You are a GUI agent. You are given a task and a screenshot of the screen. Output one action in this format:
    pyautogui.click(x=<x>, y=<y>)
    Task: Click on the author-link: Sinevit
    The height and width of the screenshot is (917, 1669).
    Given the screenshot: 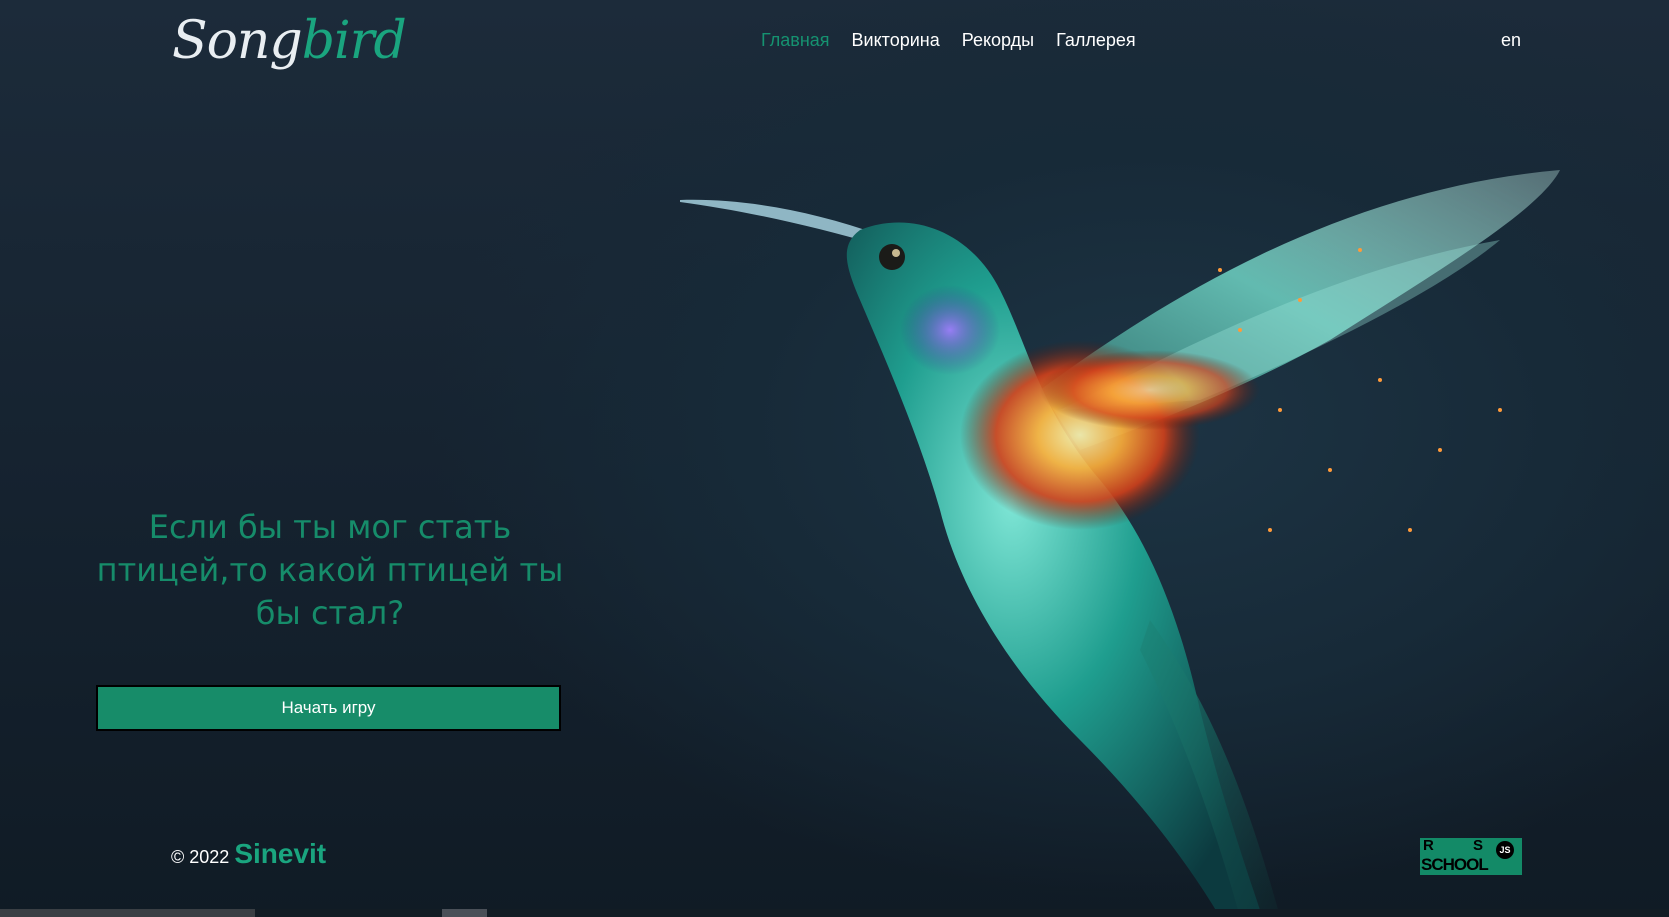 What is the action you would take?
    pyautogui.click(x=280, y=853)
    